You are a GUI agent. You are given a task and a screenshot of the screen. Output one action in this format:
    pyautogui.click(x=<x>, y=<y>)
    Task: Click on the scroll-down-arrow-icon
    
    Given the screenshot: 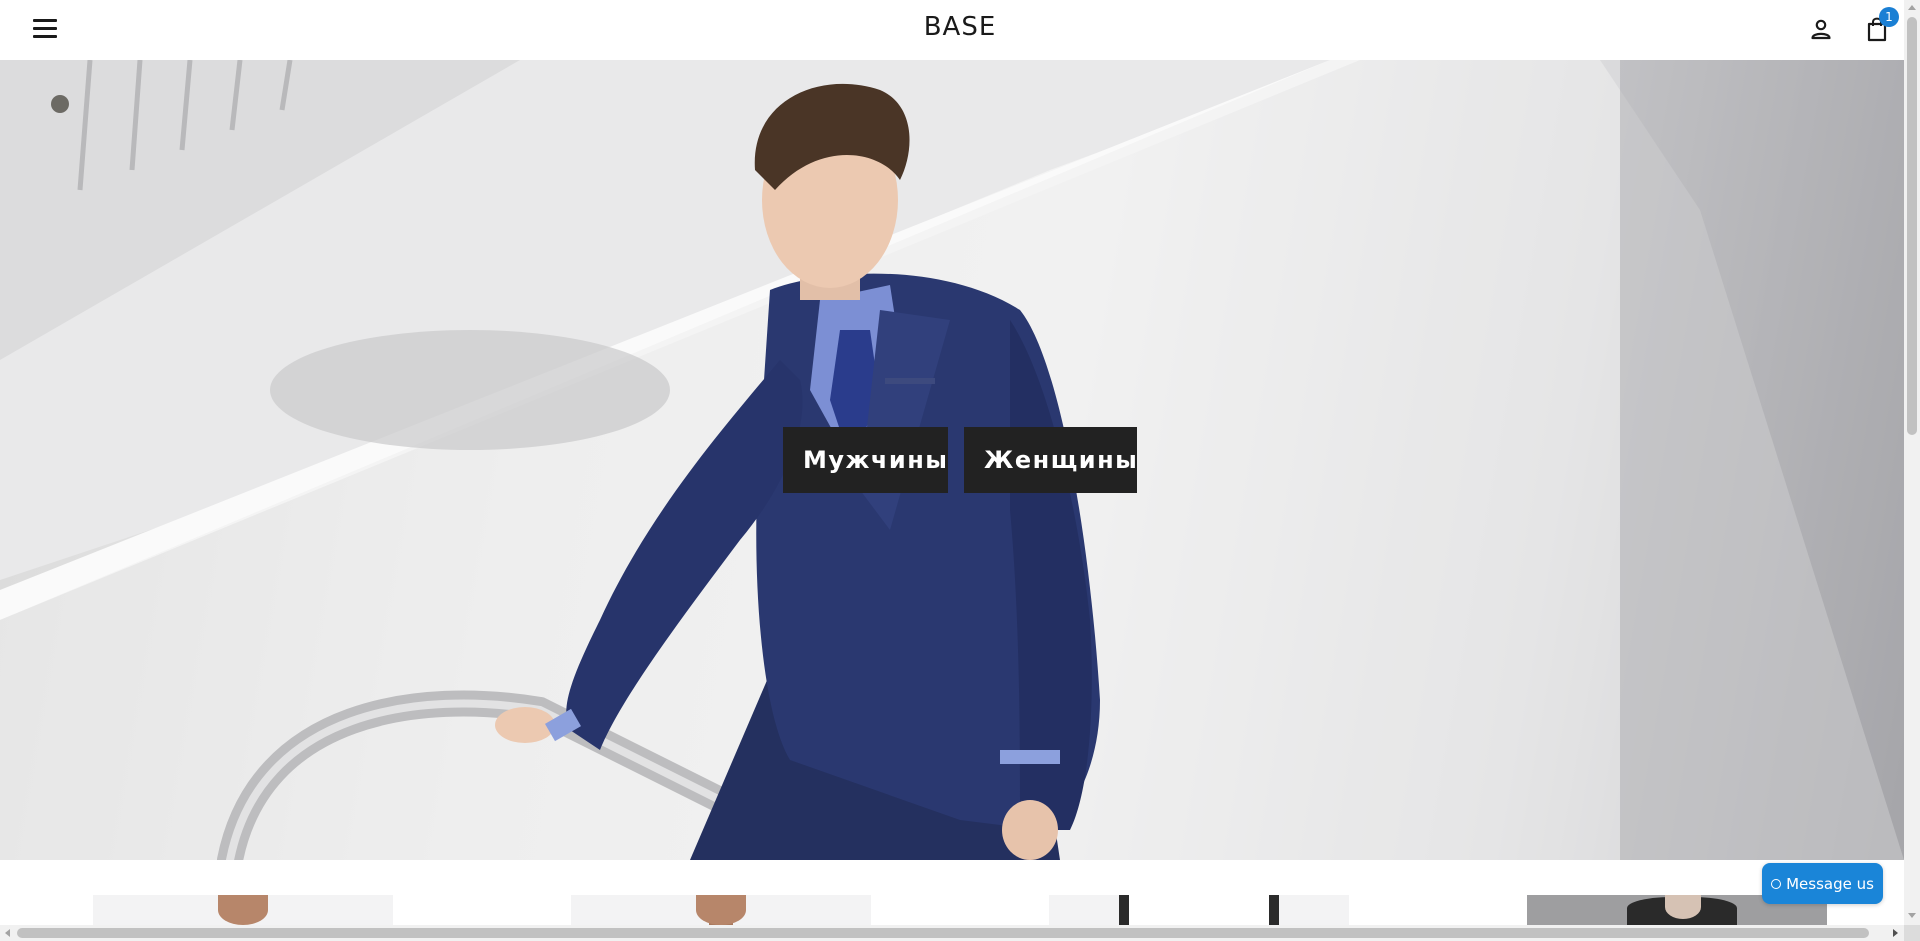 What is the action you would take?
    pyautogui.click(x=1912, y=915)
    